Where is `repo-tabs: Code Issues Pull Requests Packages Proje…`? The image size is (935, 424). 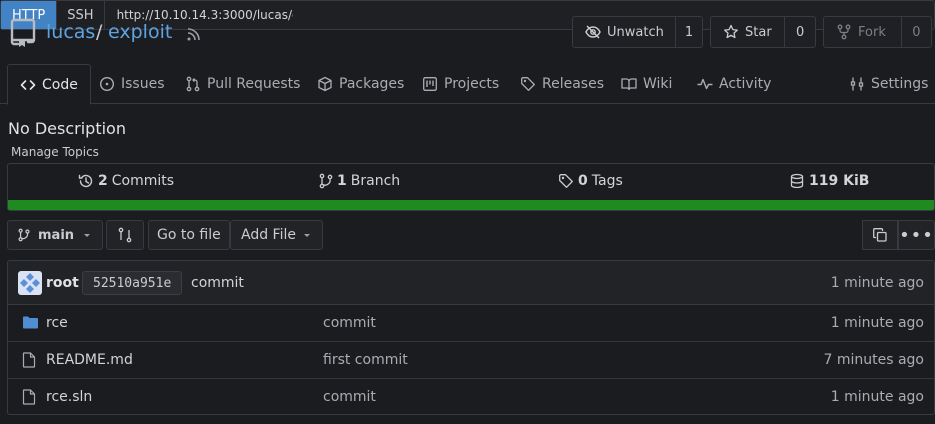
repo-tabs: Code Issues Pull Requests Packages Proje… is located at coordinates (467, 84).